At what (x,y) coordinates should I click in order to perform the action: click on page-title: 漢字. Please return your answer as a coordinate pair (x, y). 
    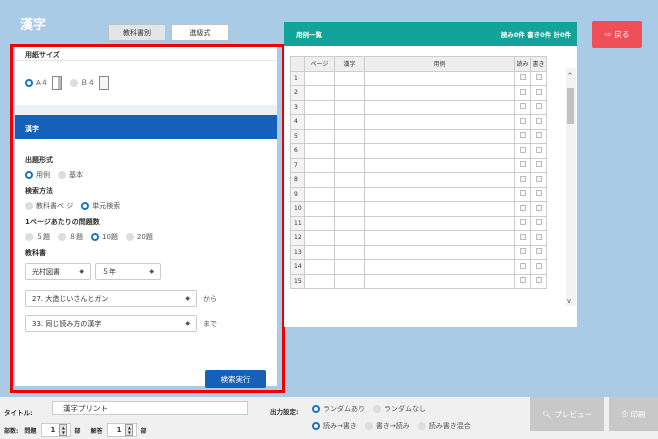
    Looking at the image, I should click on (33, 25).